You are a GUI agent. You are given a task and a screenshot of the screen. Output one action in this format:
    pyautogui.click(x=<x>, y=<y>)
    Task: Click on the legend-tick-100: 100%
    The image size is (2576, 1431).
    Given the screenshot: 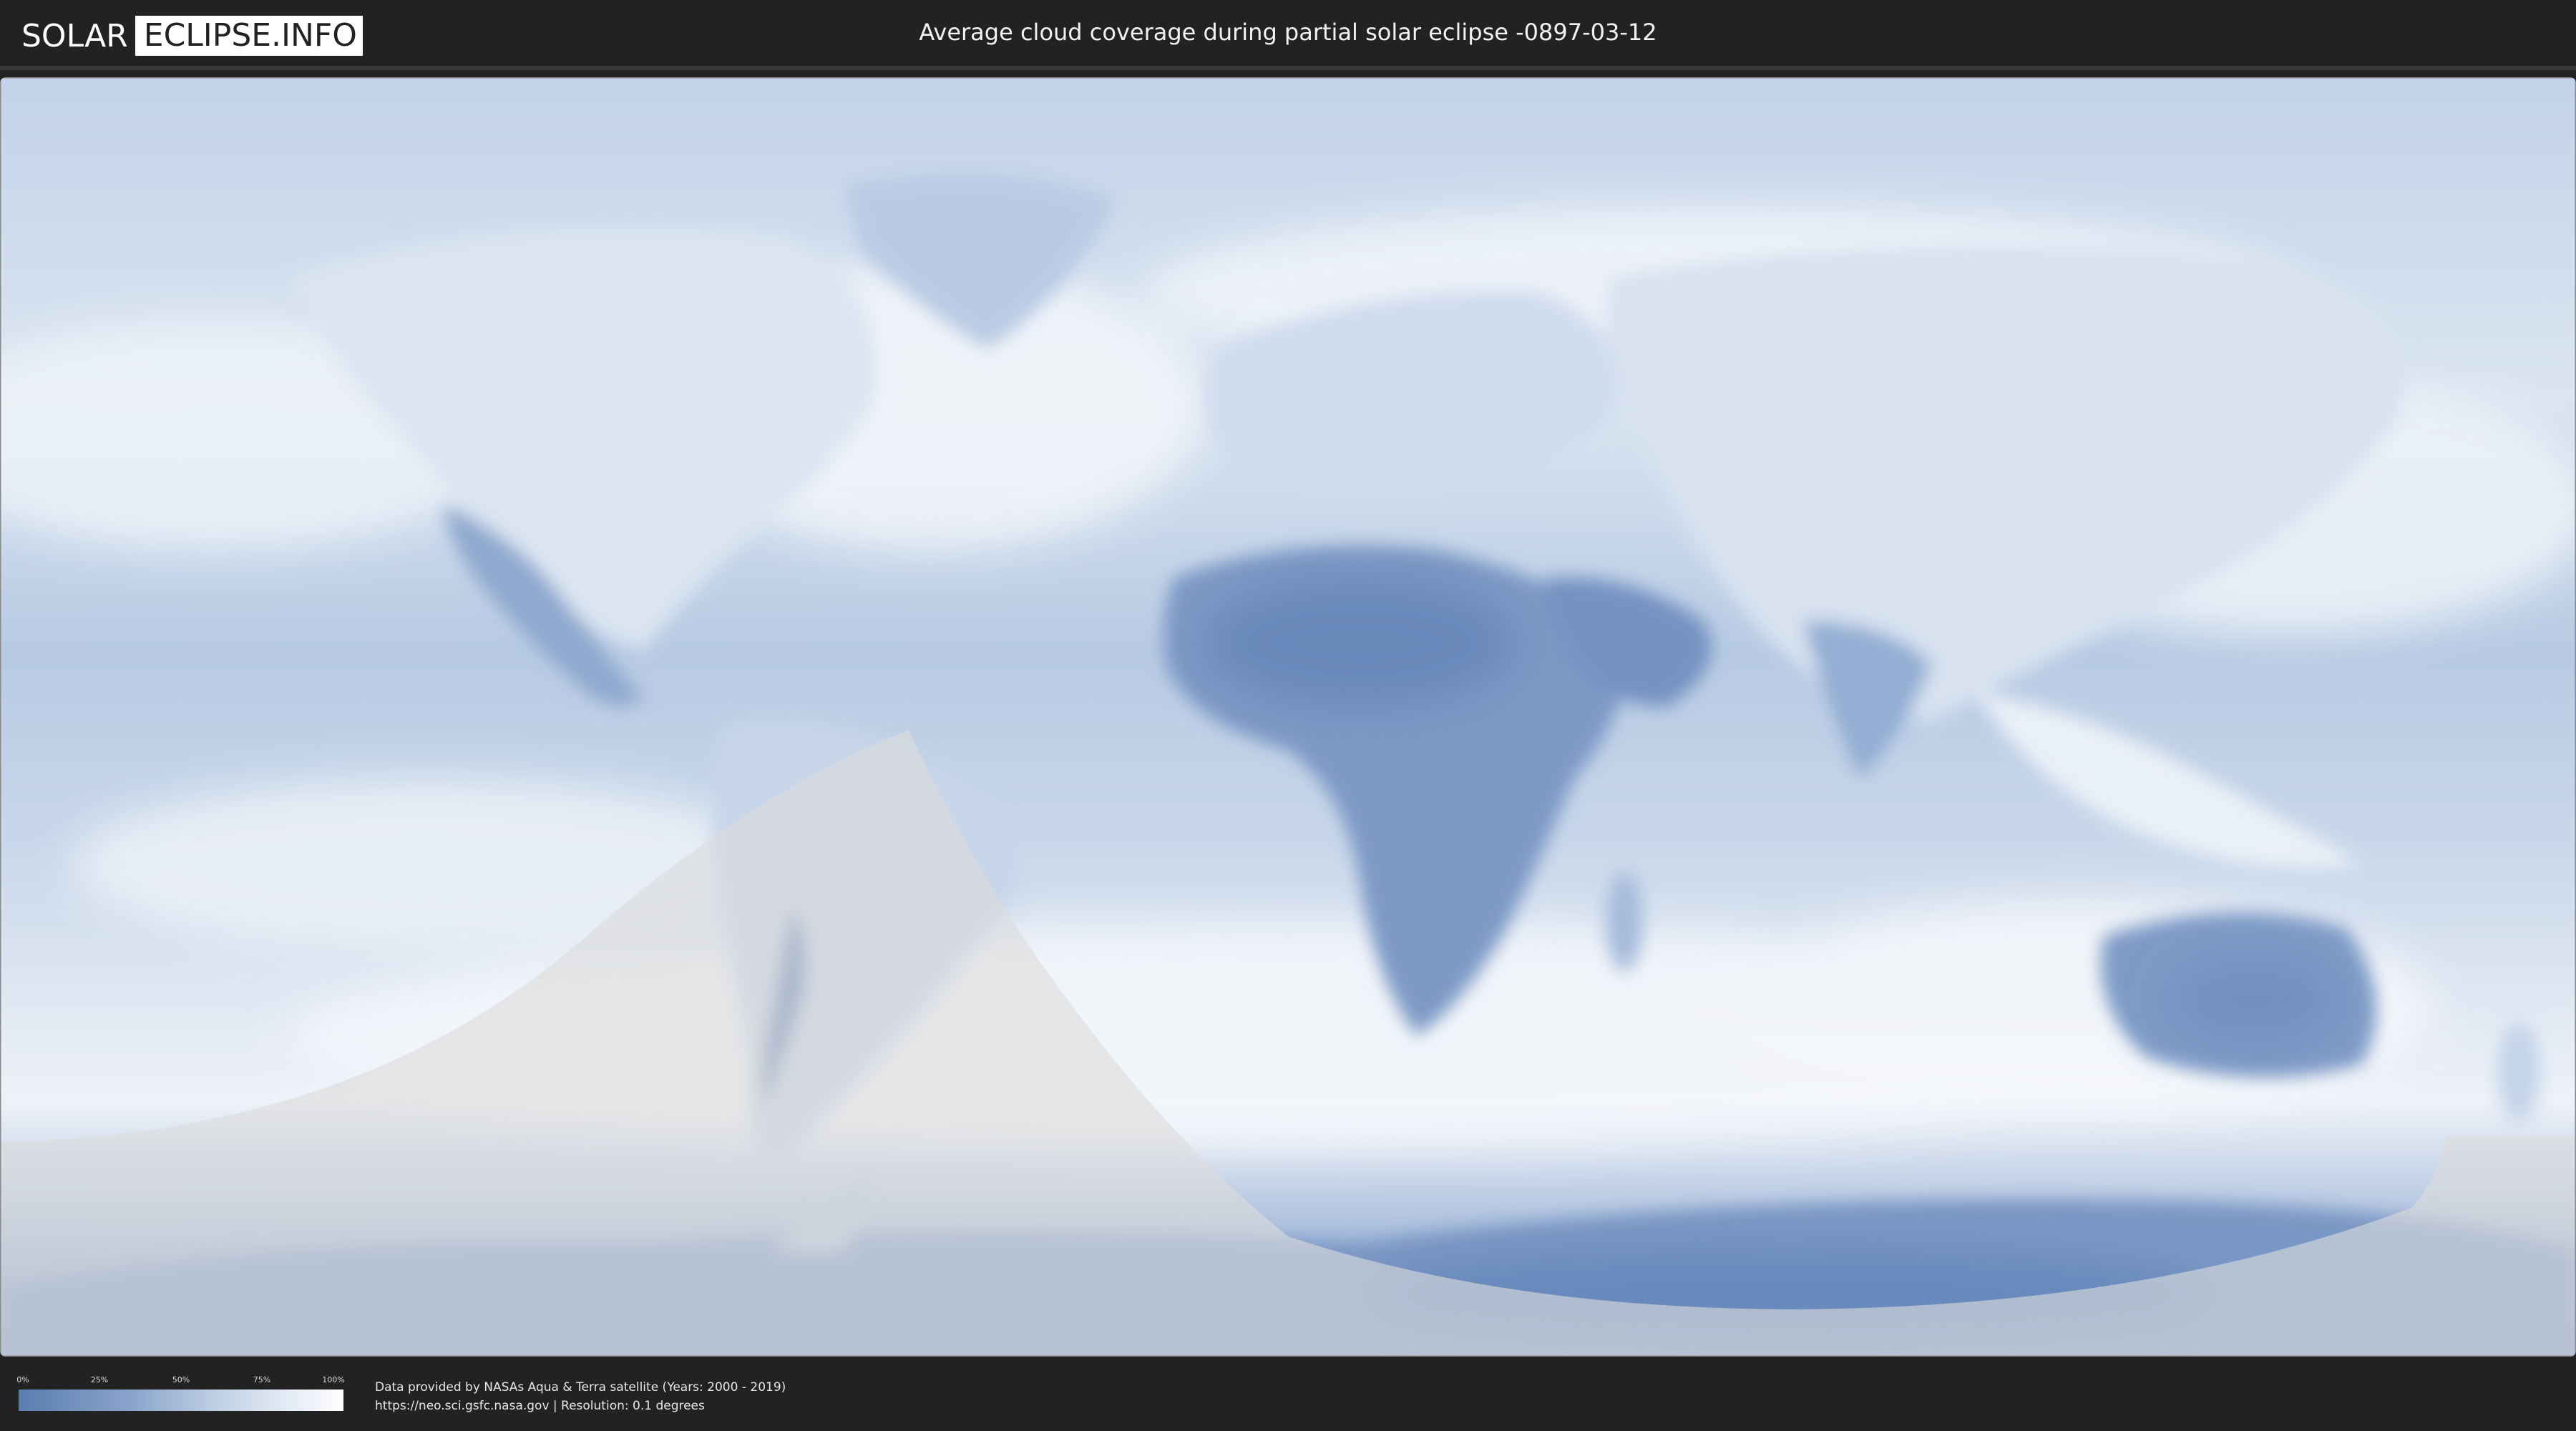 What is the action you would take?
    pyautogui.click(x=333, y=1379)
    